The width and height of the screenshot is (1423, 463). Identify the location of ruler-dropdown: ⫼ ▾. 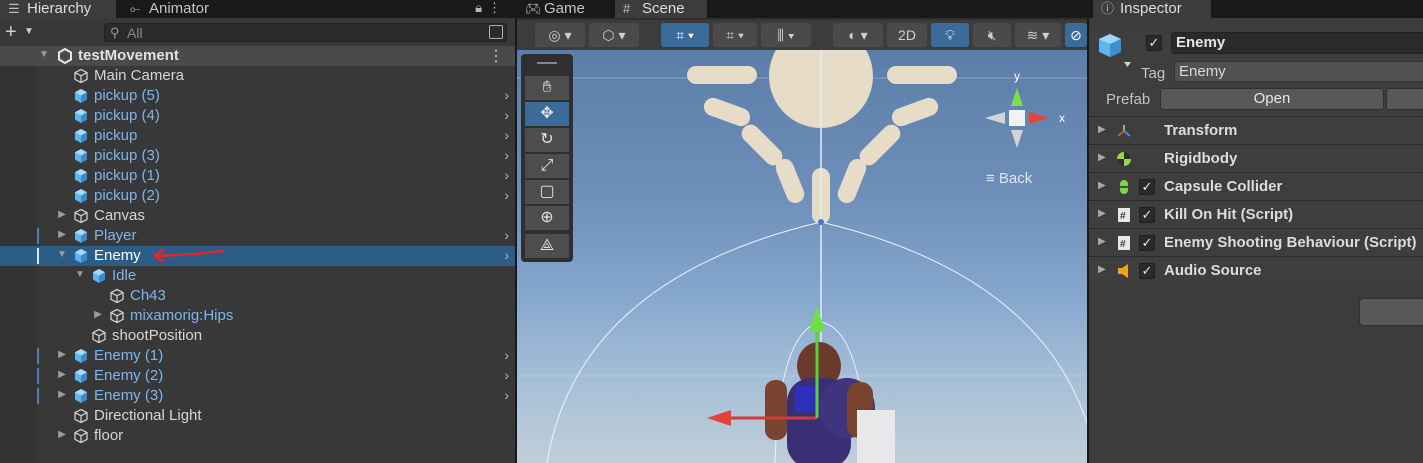
(786, 35).